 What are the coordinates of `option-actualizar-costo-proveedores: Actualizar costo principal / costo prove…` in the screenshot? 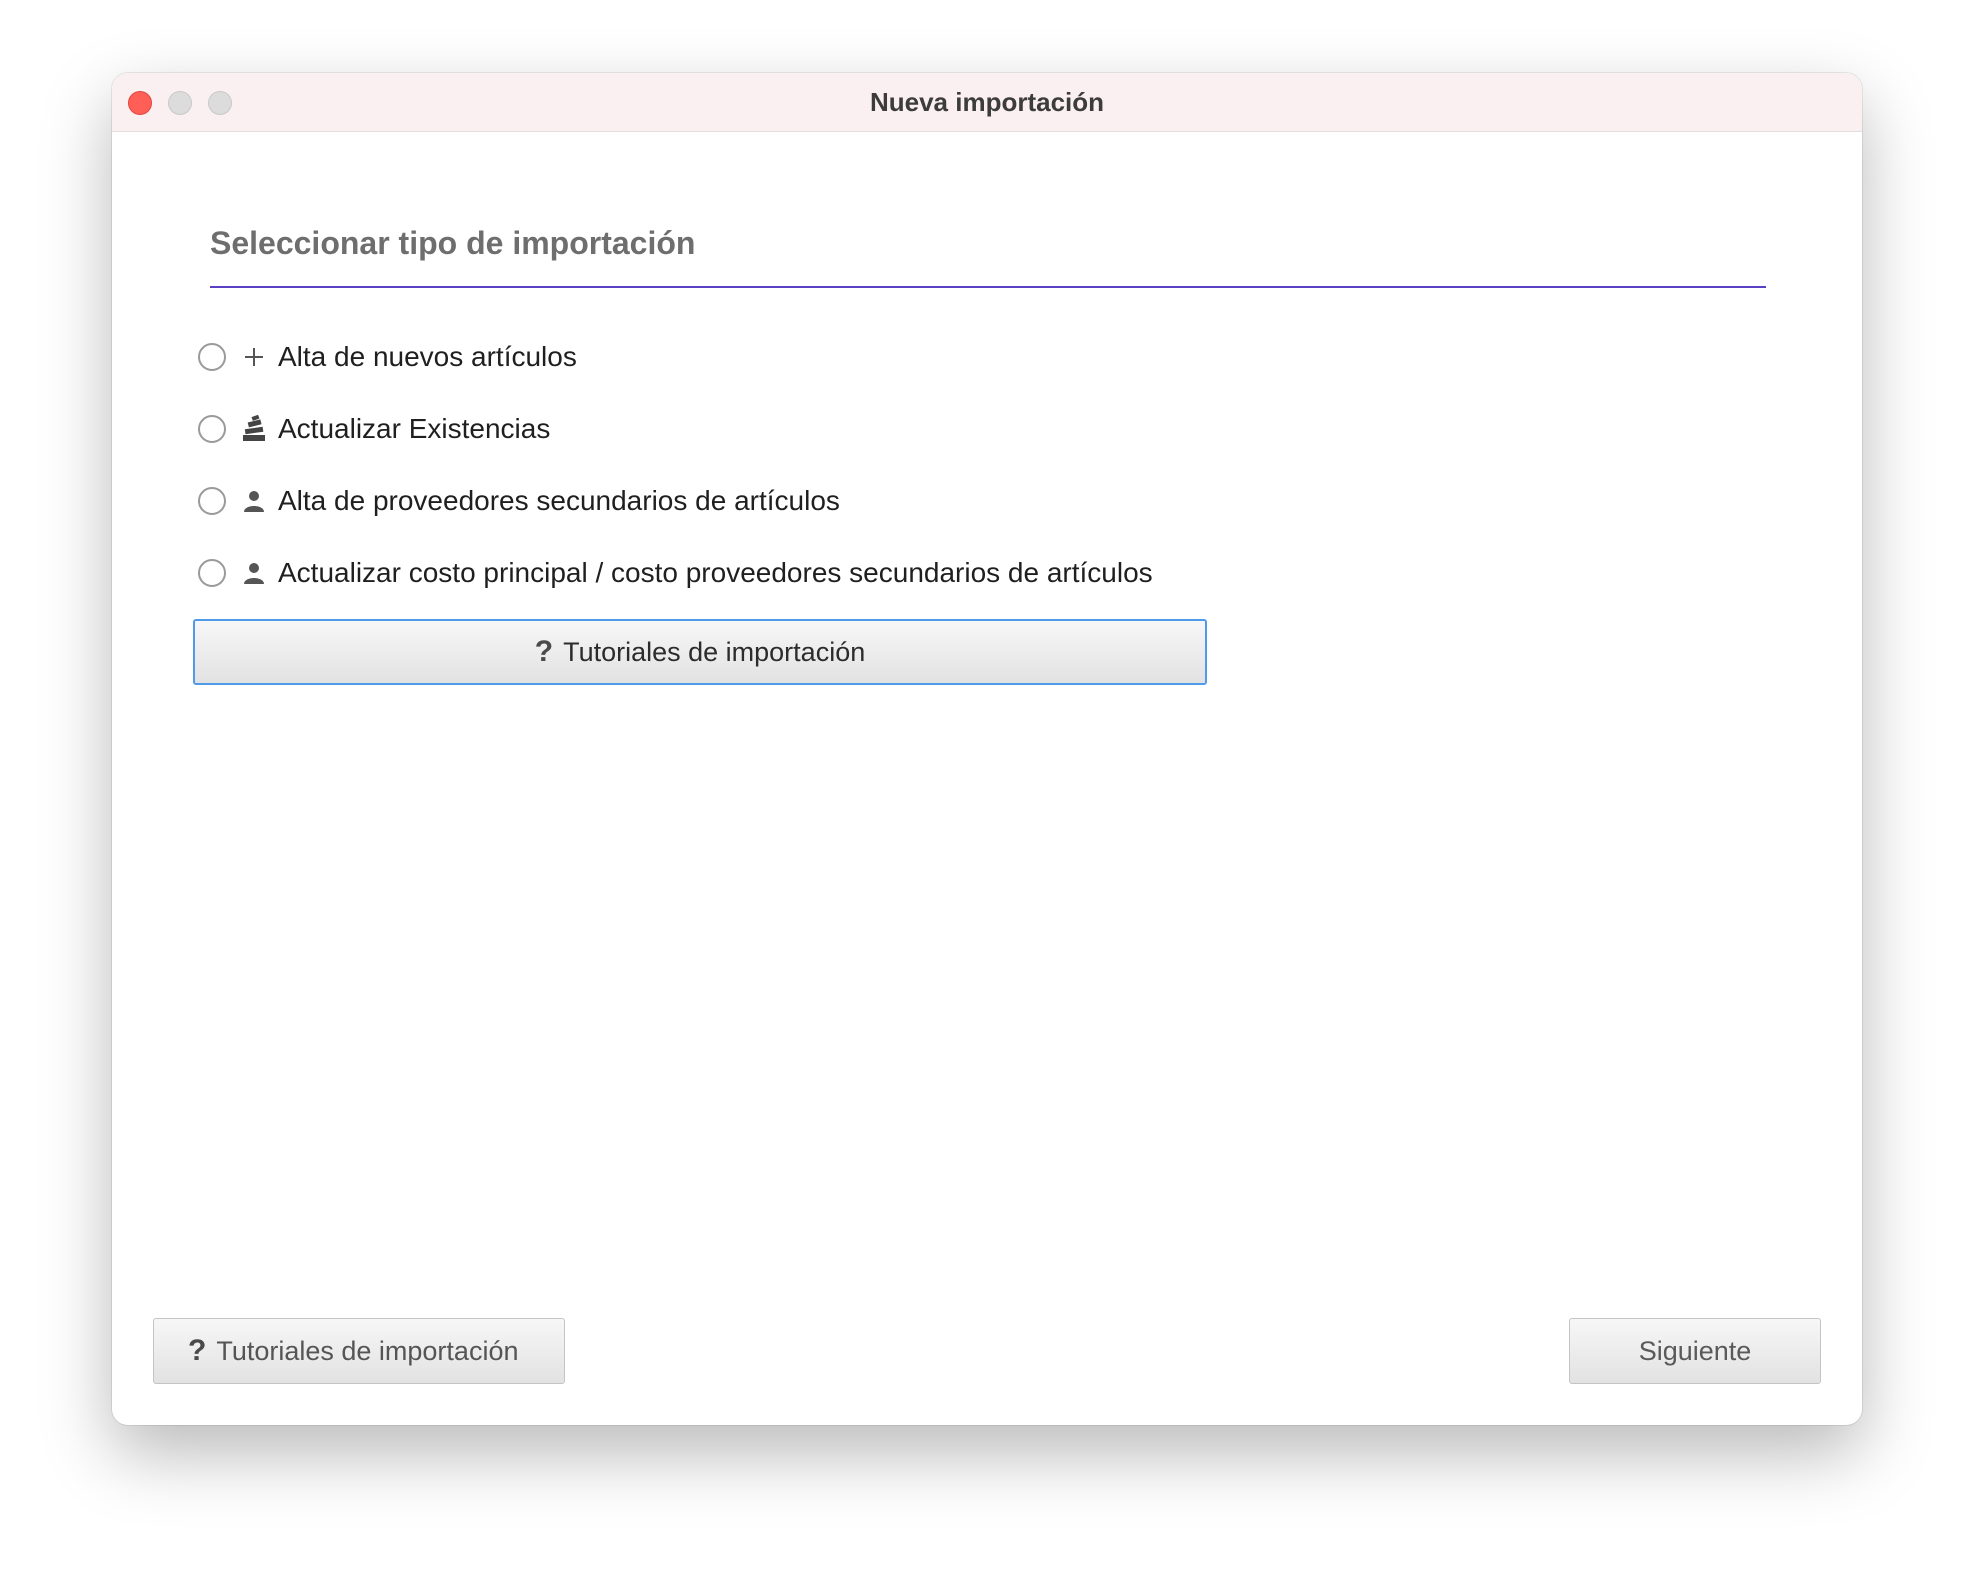 It's located at (675, 573).